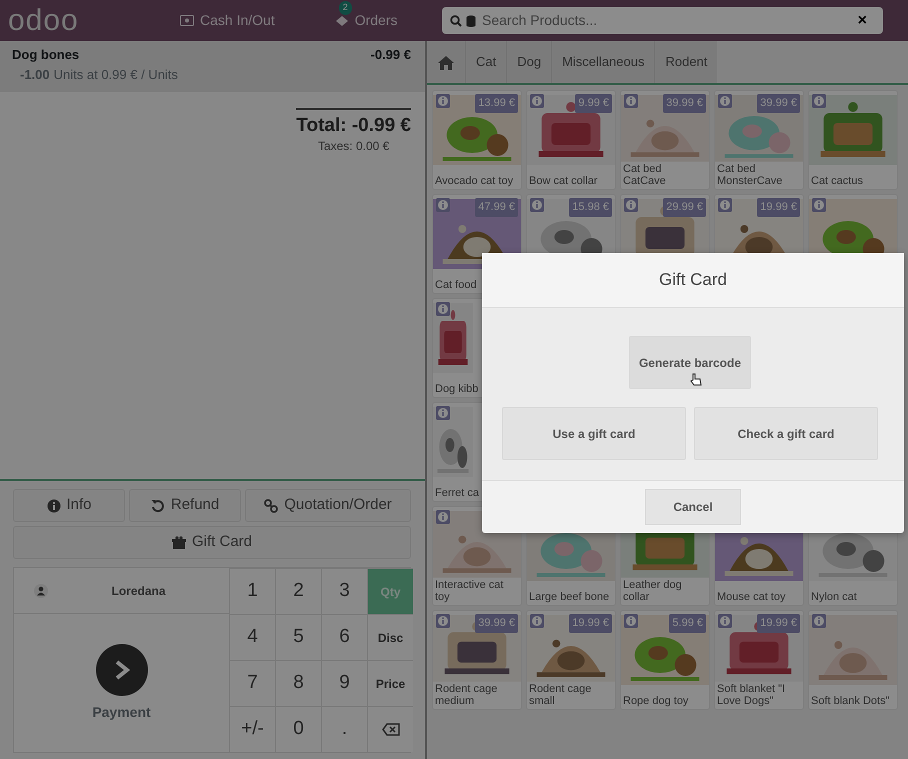 The width and height of the screenshot is (908, 759). What do you see at coordinates (121, 712) in the screenshot?
I see `payment-label: Payment` at bounding box center [121, 712].